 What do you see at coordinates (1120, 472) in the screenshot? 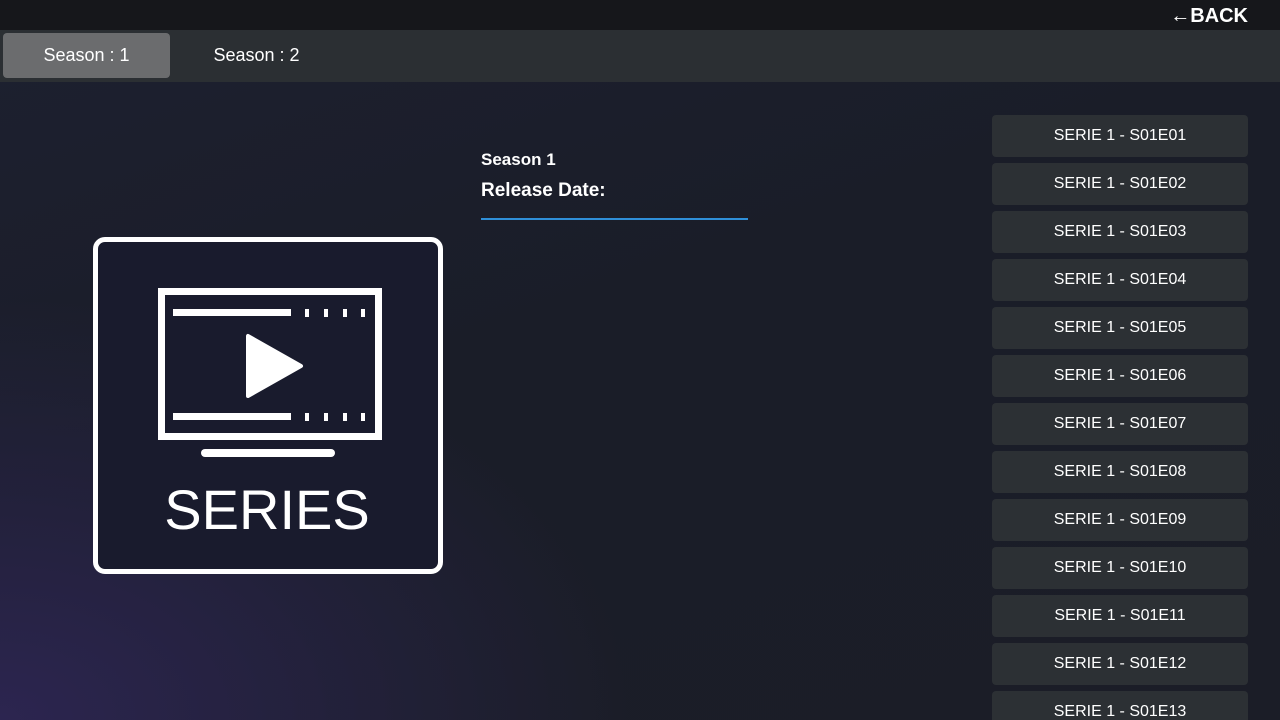
I see `episode-item: SERIE 1 - S01E08` at bounding box center [1120, 472].